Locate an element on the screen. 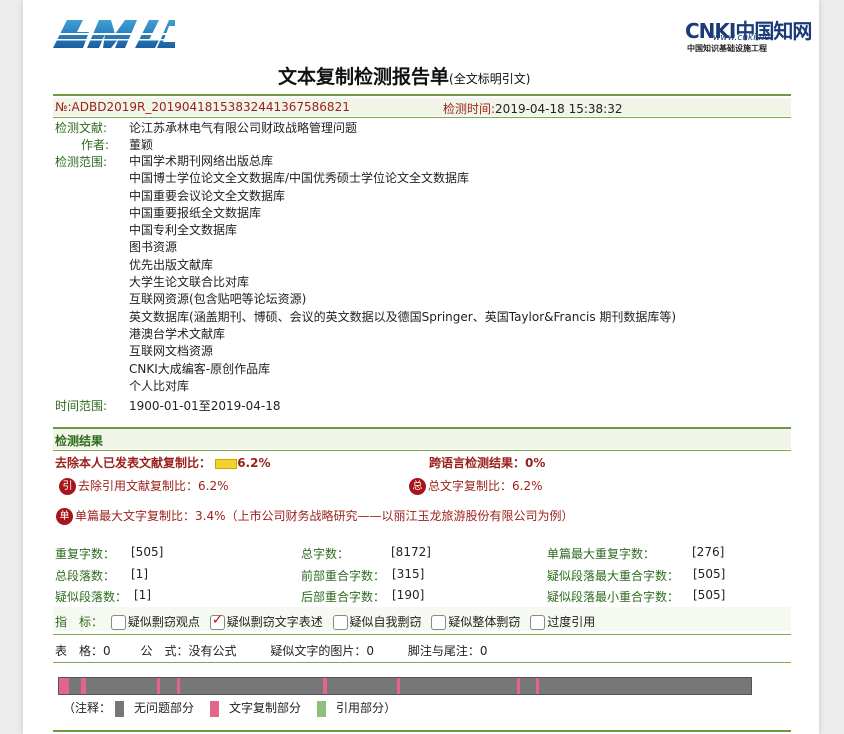  doc-title: 论江苏承林电气有限公司财政战略管理问题 is located at coordinates (243, 128).